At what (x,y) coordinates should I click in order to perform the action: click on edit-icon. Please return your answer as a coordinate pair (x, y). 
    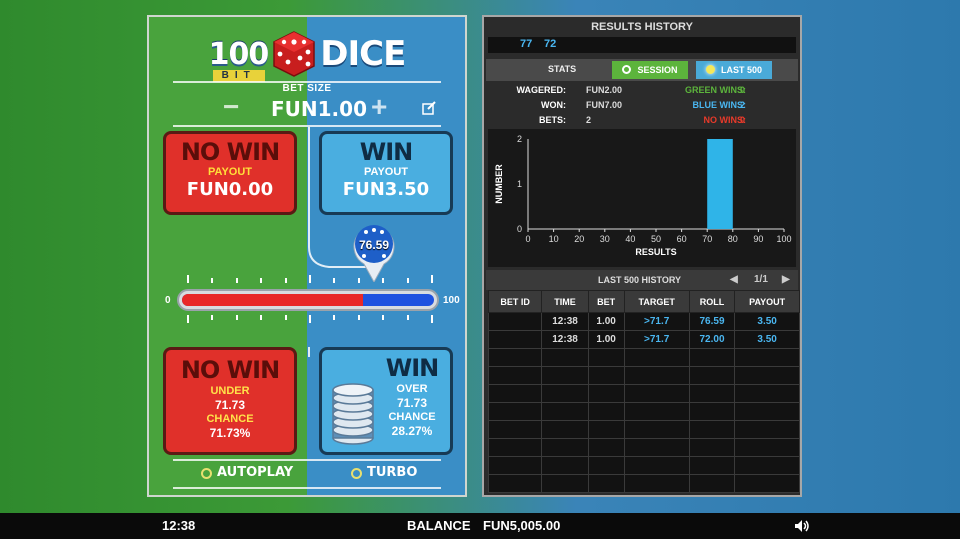
    Looking at the image, I should click on (429, 108).